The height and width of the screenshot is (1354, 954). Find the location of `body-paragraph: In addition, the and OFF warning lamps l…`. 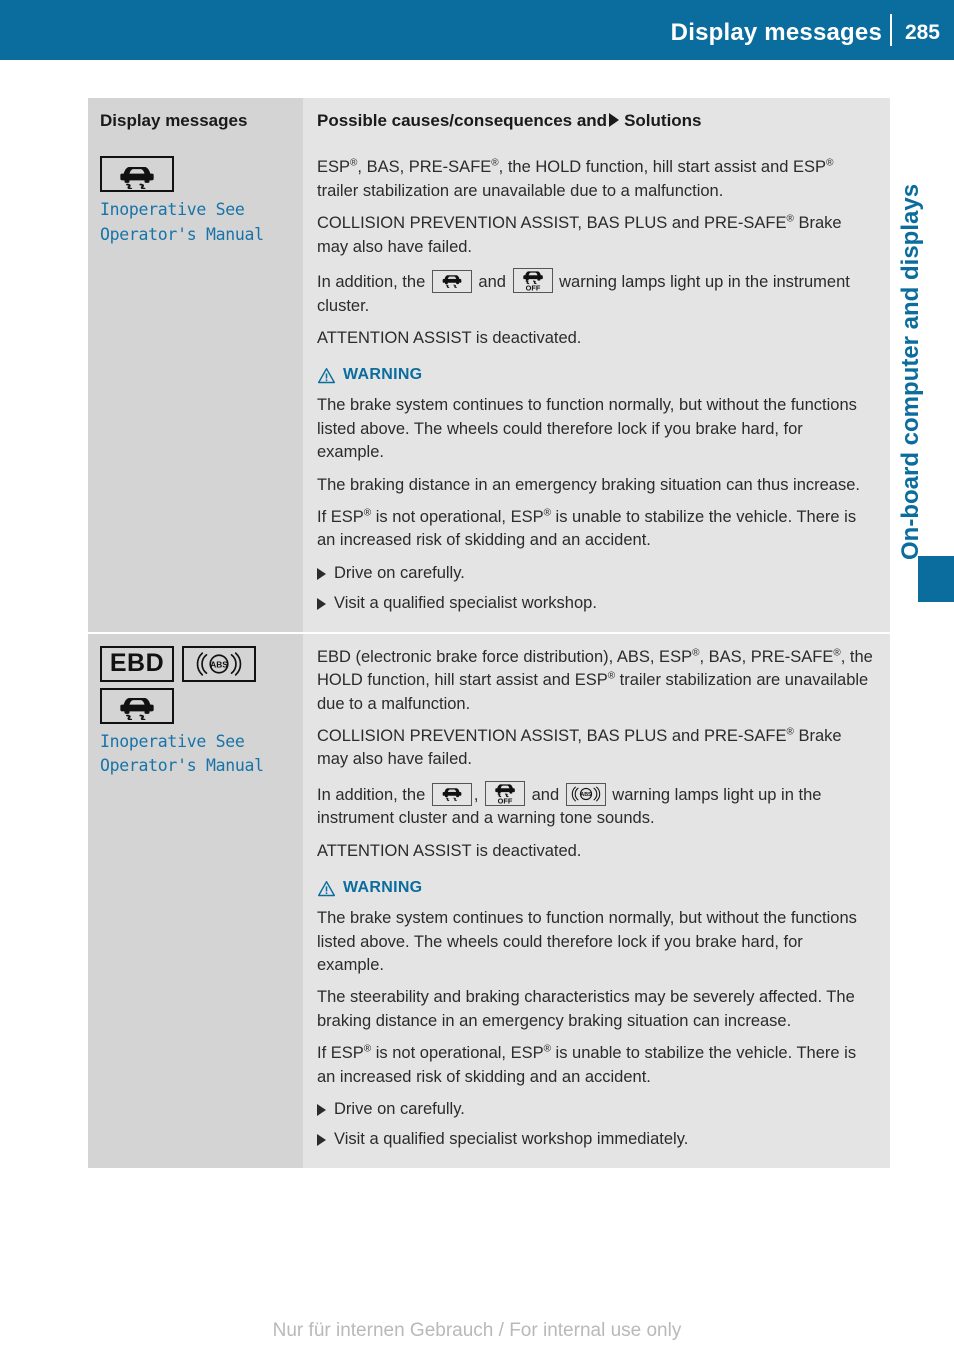

body-paragraph: In addition, the and OFF warning lamps l… is located at coordinates (595, 293).